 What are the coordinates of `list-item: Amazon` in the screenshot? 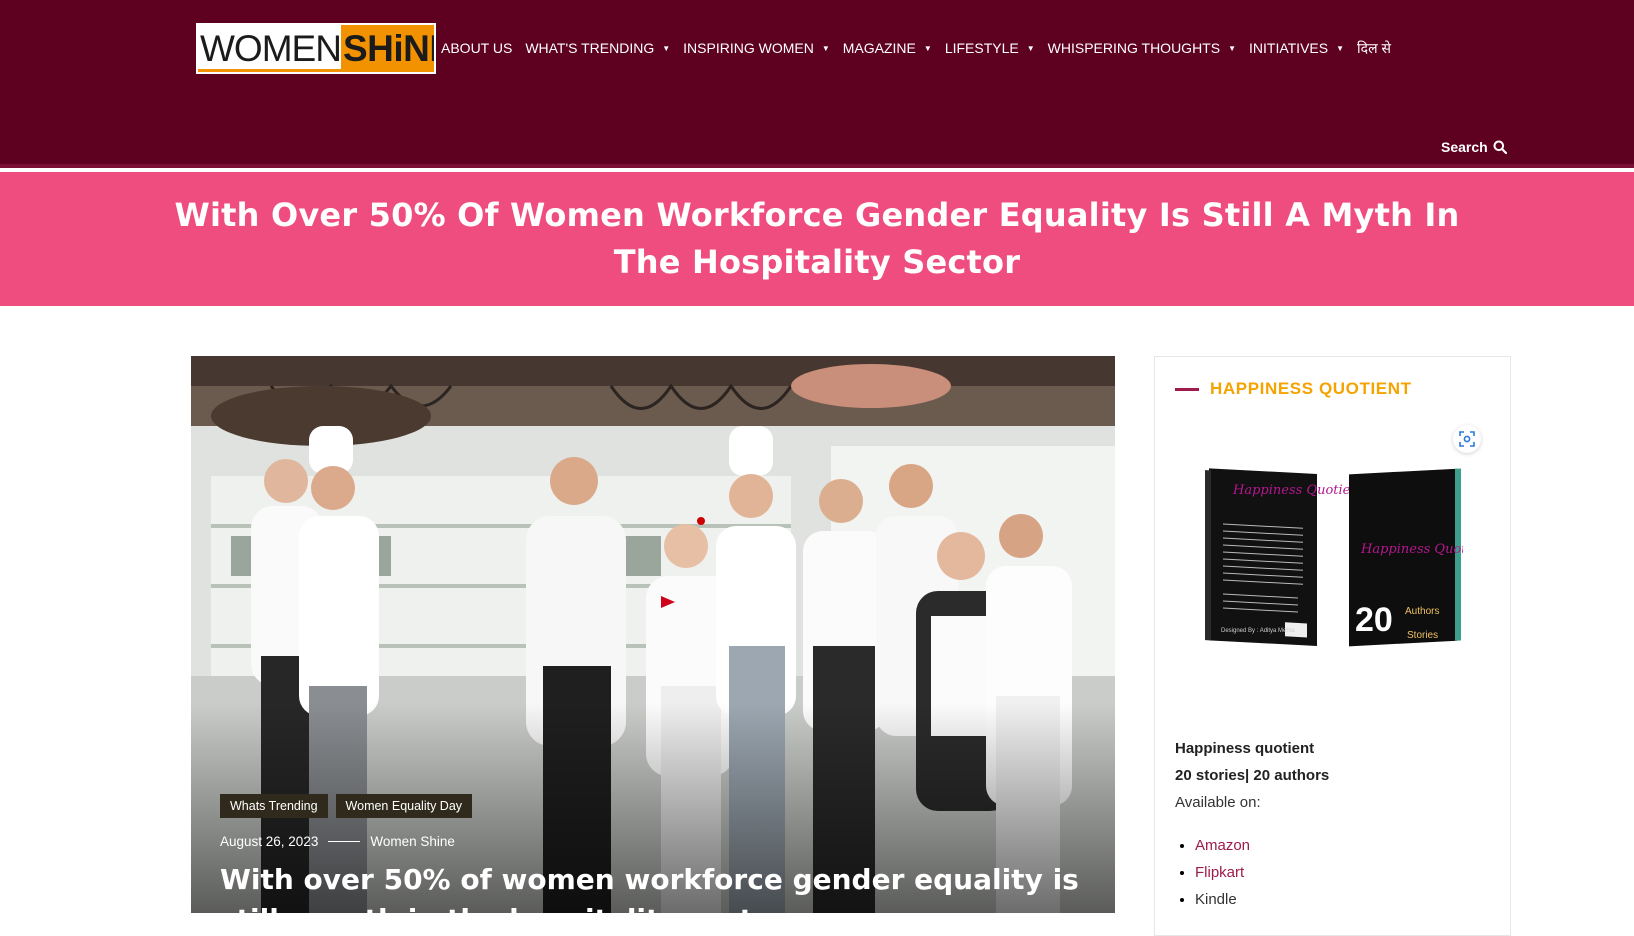 It's located at (1222, 845).